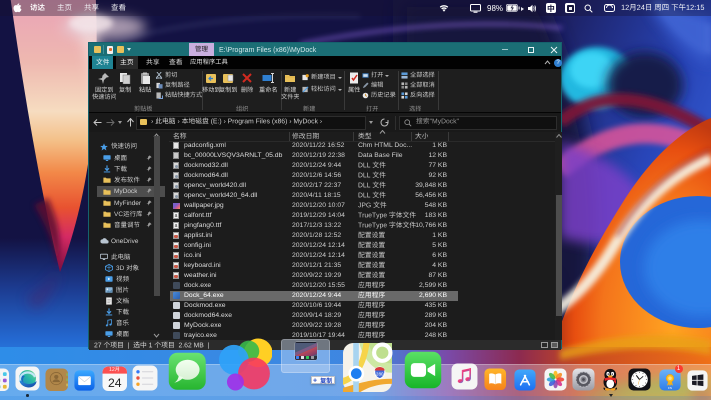 This screenshot has height=400, width=711. I want to click on svg-text: 280, so click(380, 374).